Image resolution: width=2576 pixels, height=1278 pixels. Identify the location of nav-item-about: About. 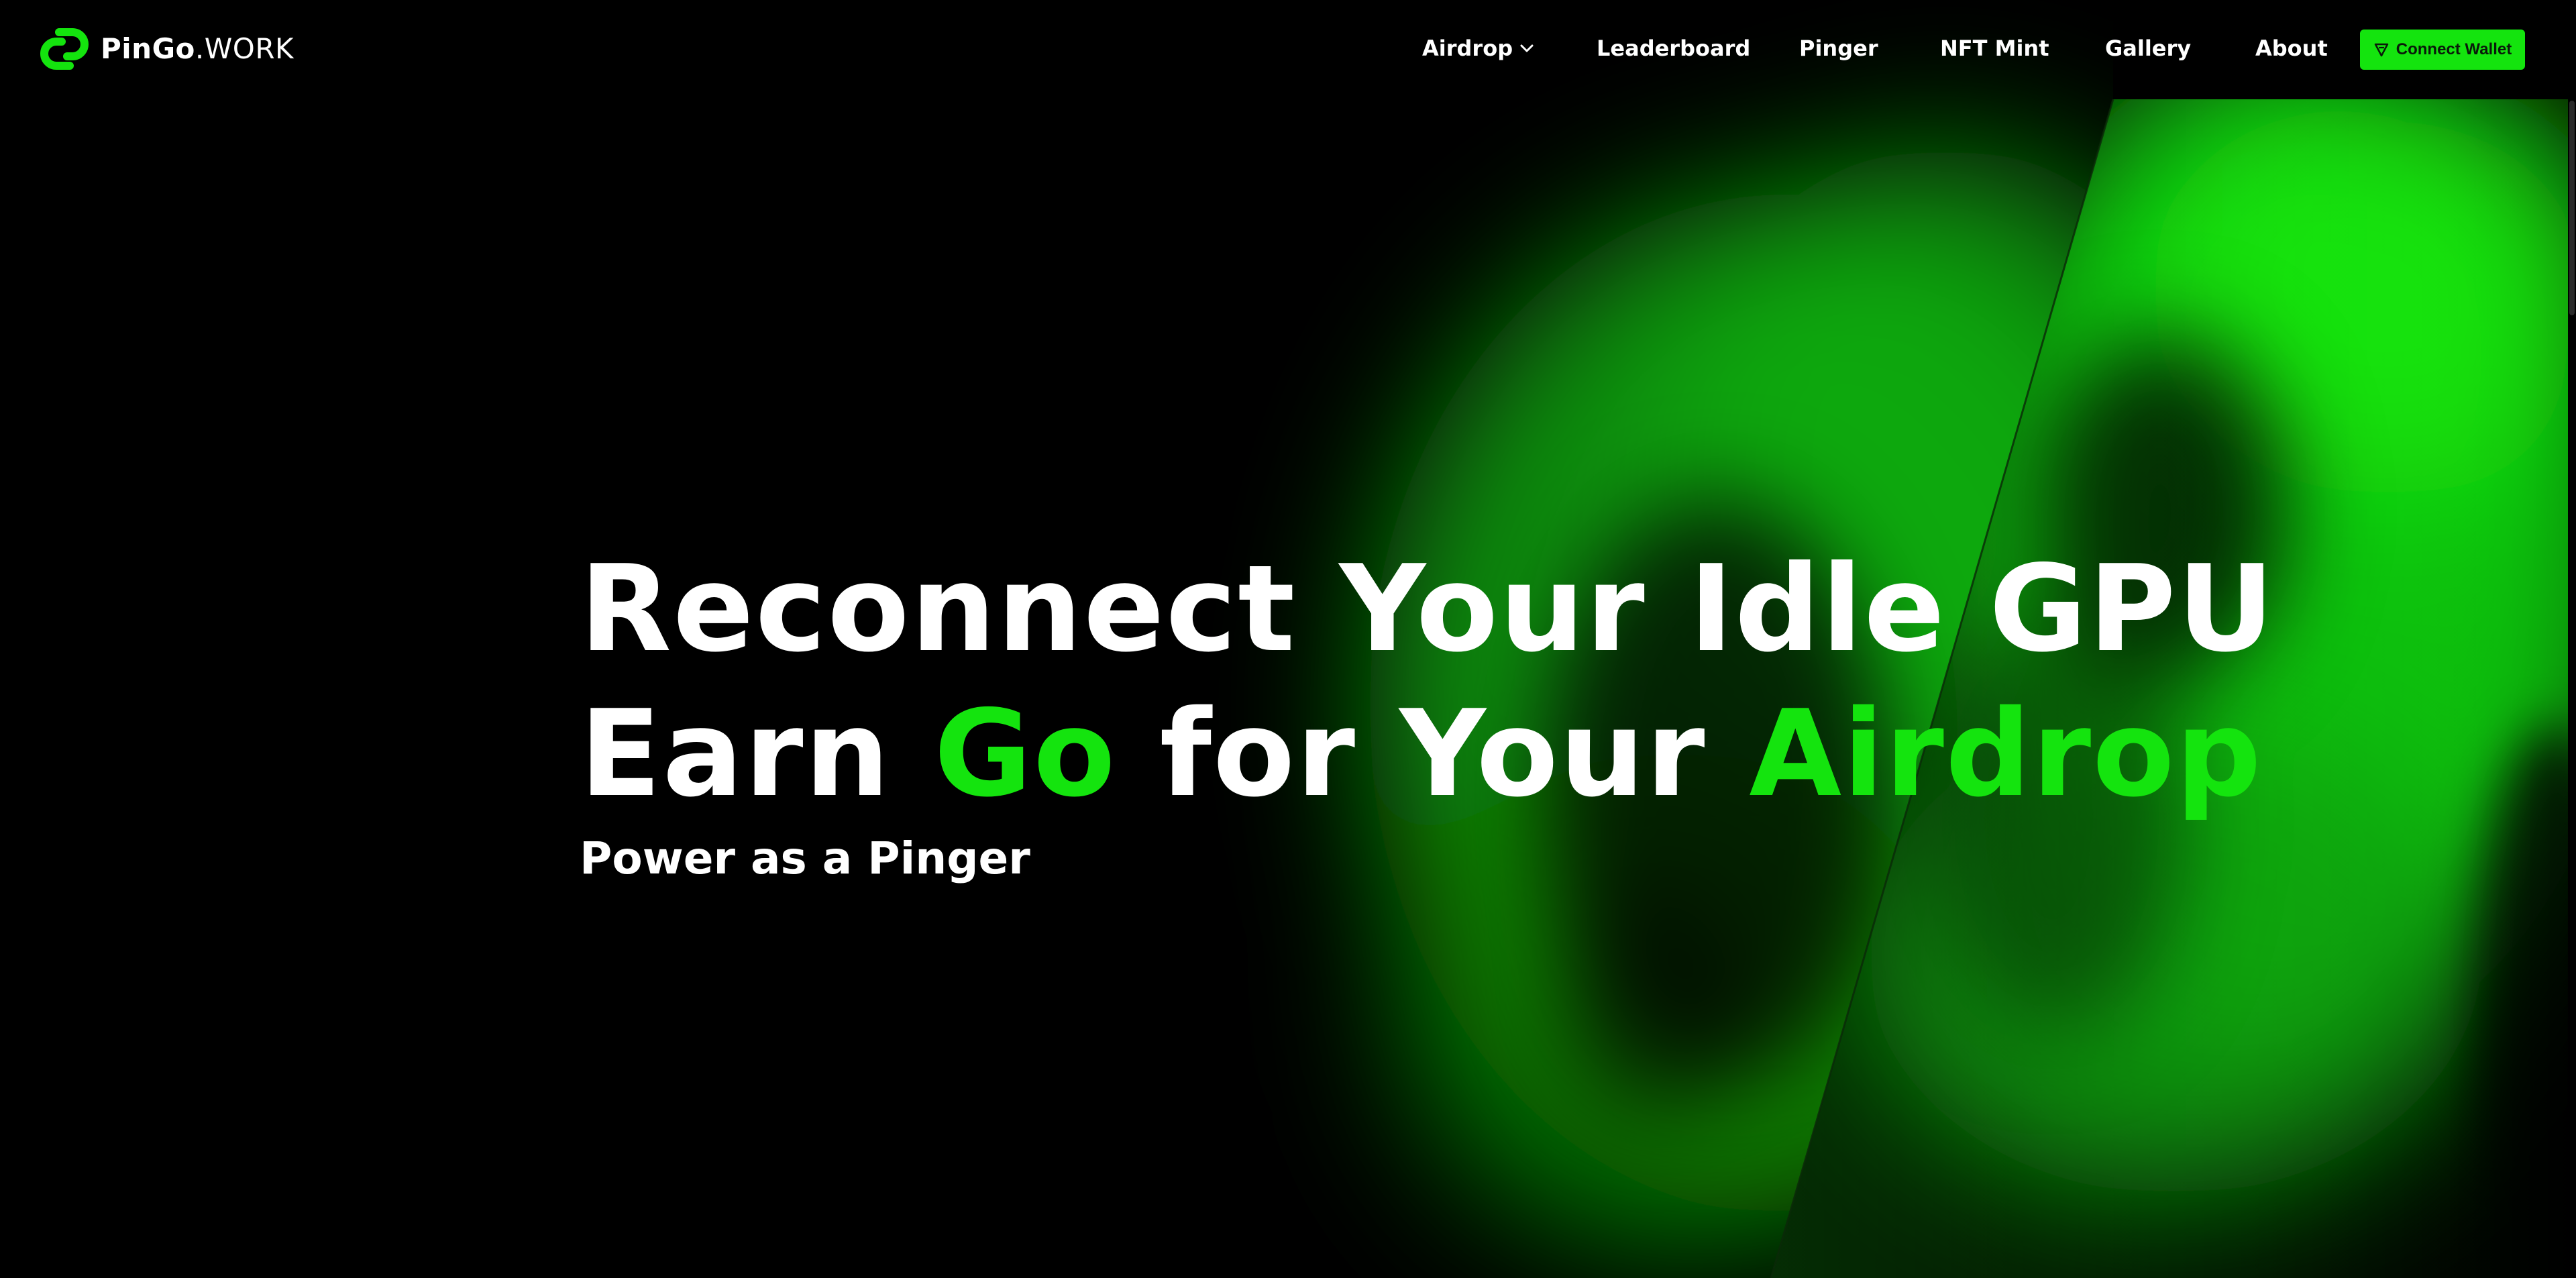
(2291, 48).